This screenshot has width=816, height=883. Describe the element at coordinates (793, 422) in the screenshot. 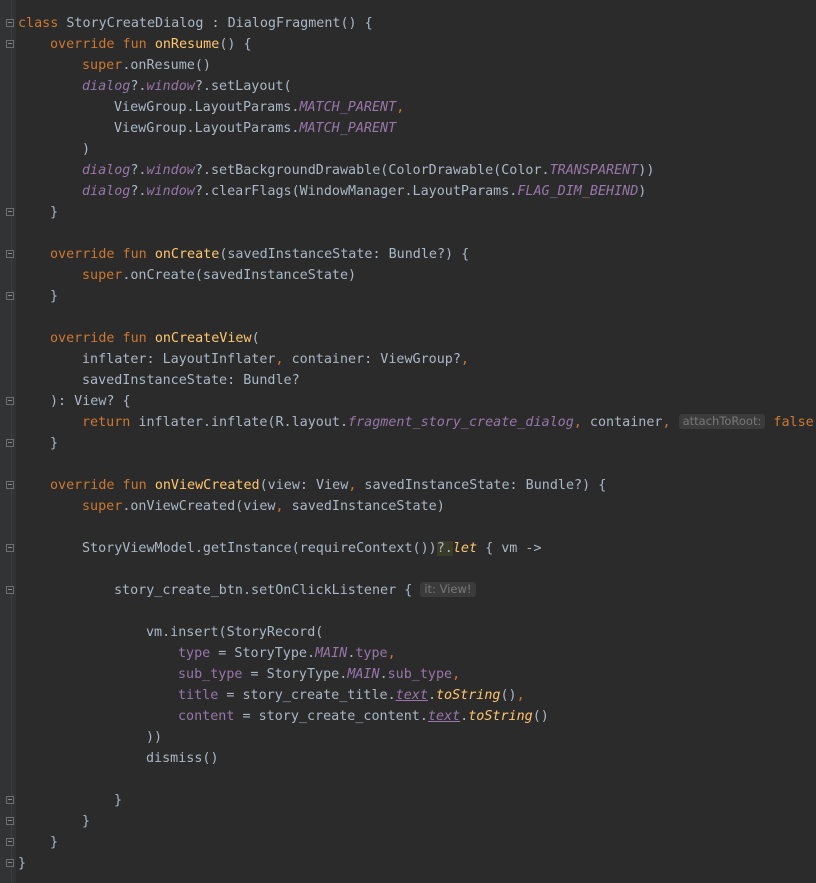

I see `code-token: false` at that location.